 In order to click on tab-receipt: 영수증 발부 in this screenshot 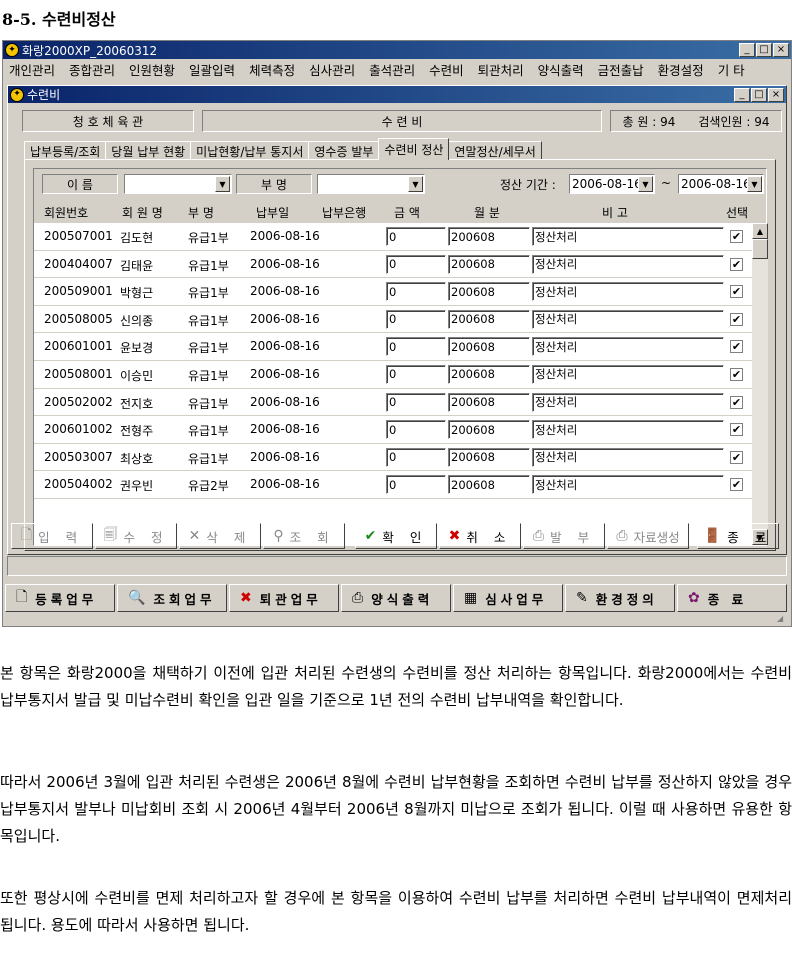, I will do `click(344, 150)`.